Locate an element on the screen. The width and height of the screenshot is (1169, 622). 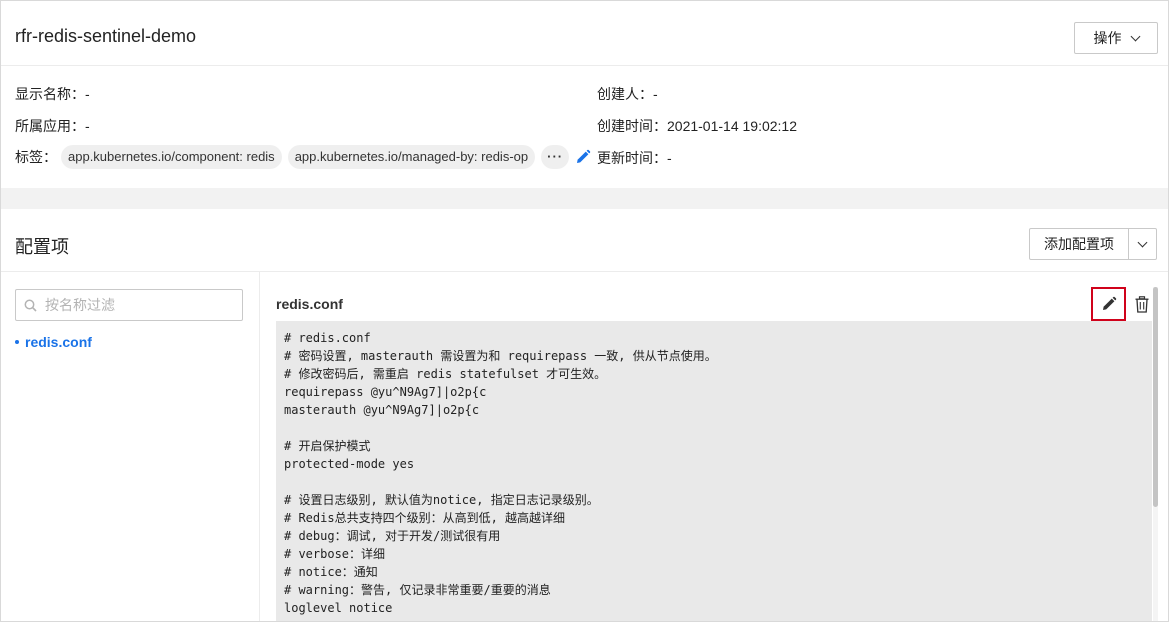
add-config-button-group: 添加配置项 is located at coordinates (1093, 244).